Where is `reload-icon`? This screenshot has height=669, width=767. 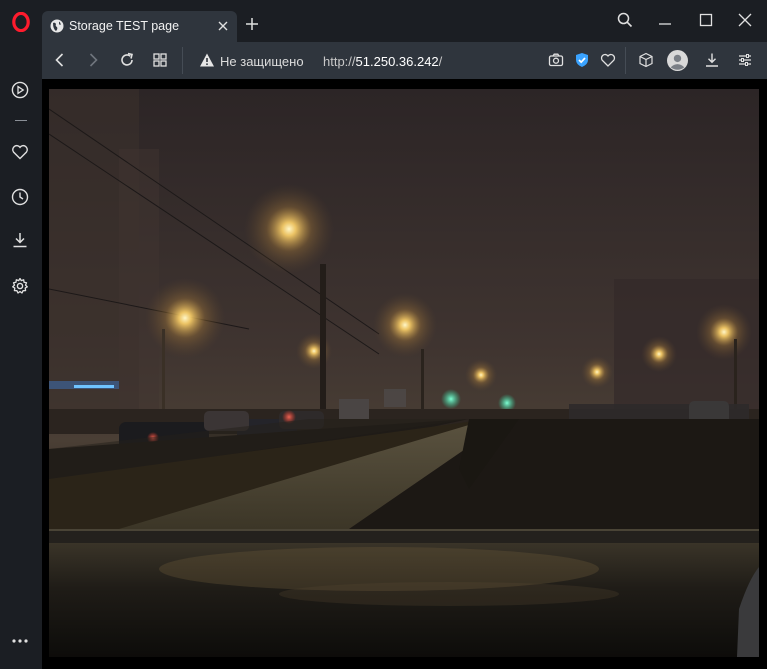 reload-icon is located at coordinates (127, 60).